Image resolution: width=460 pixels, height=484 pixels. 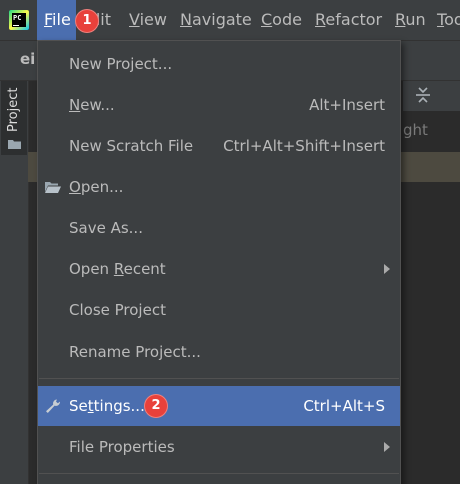 I want to click on menu-item-settings: Settings... Ctrl+Alt+S, so click(x=219, y=406).